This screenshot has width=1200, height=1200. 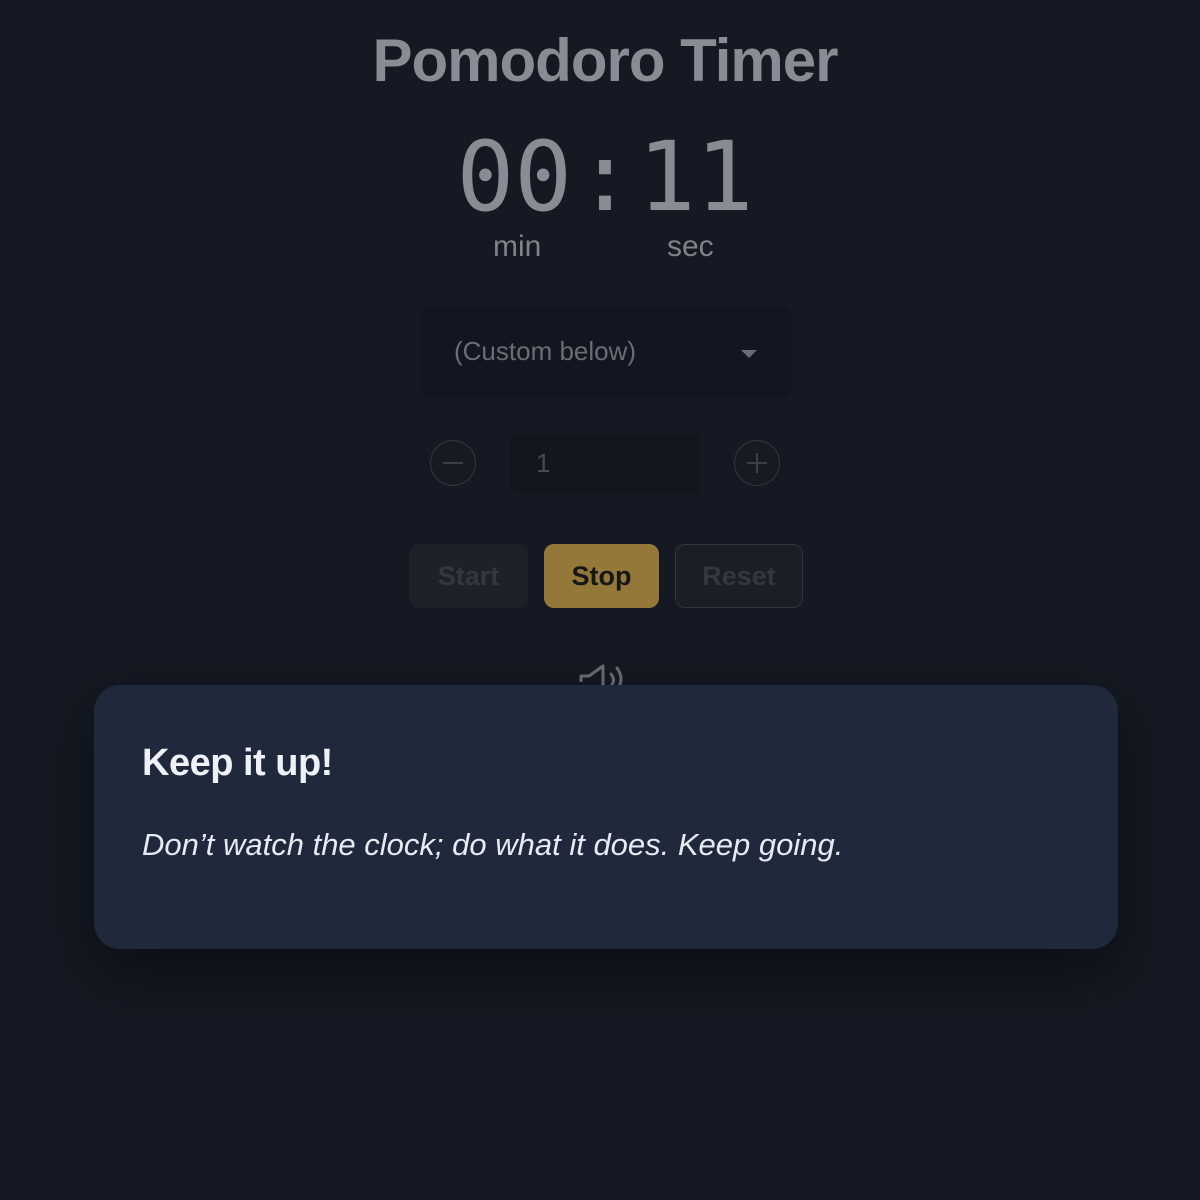 I want to click on seconds-unit-label: sec, so click(x=690, y=246).